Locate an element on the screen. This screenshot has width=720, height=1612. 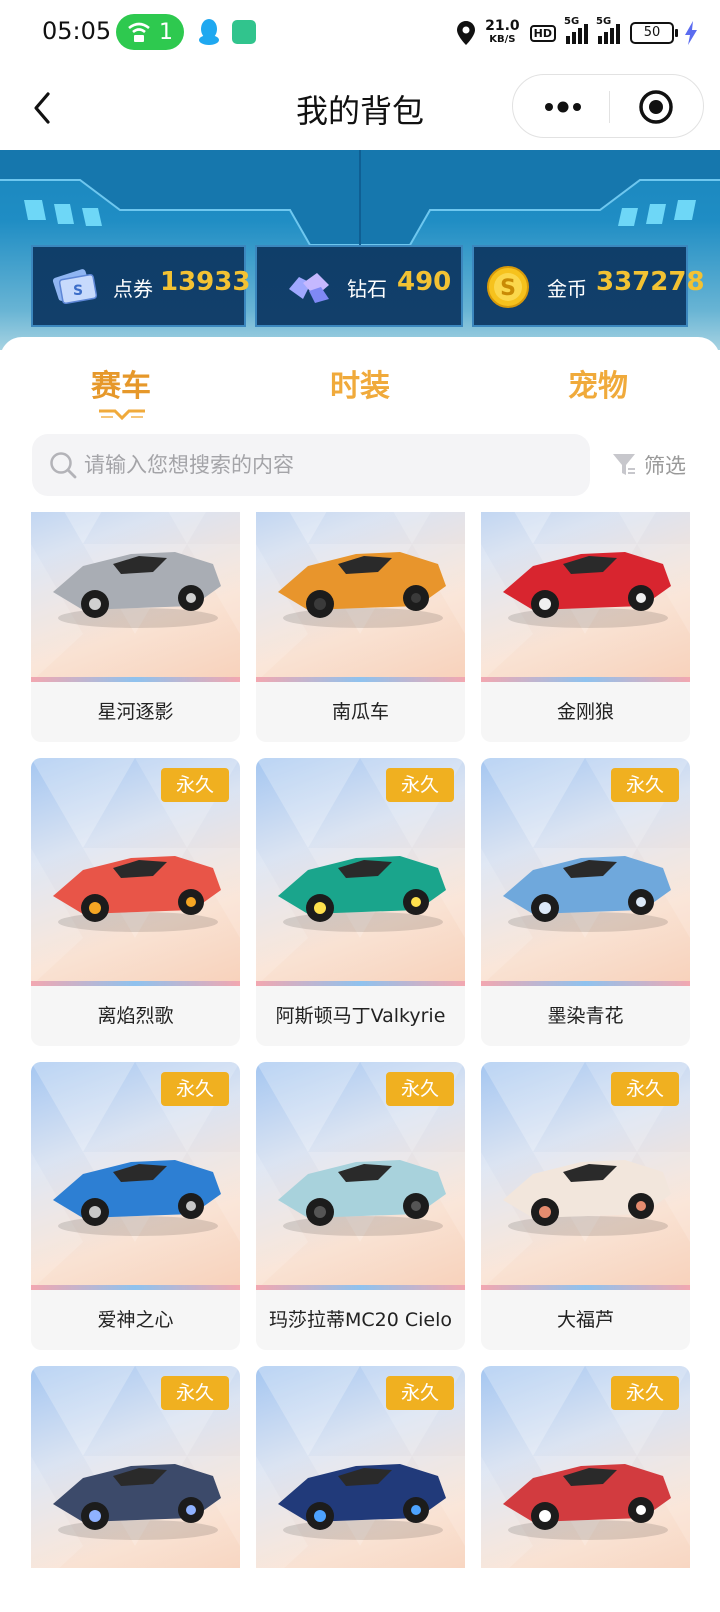
item-card-1: 星河逐影 is located at coordinates (135, 627).